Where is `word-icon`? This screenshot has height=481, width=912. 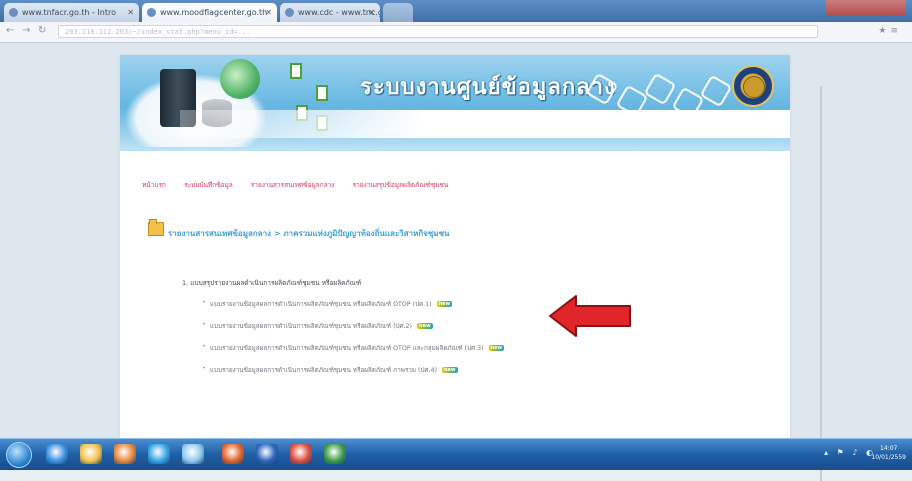 word-icon is located at coordinates (267, 454).